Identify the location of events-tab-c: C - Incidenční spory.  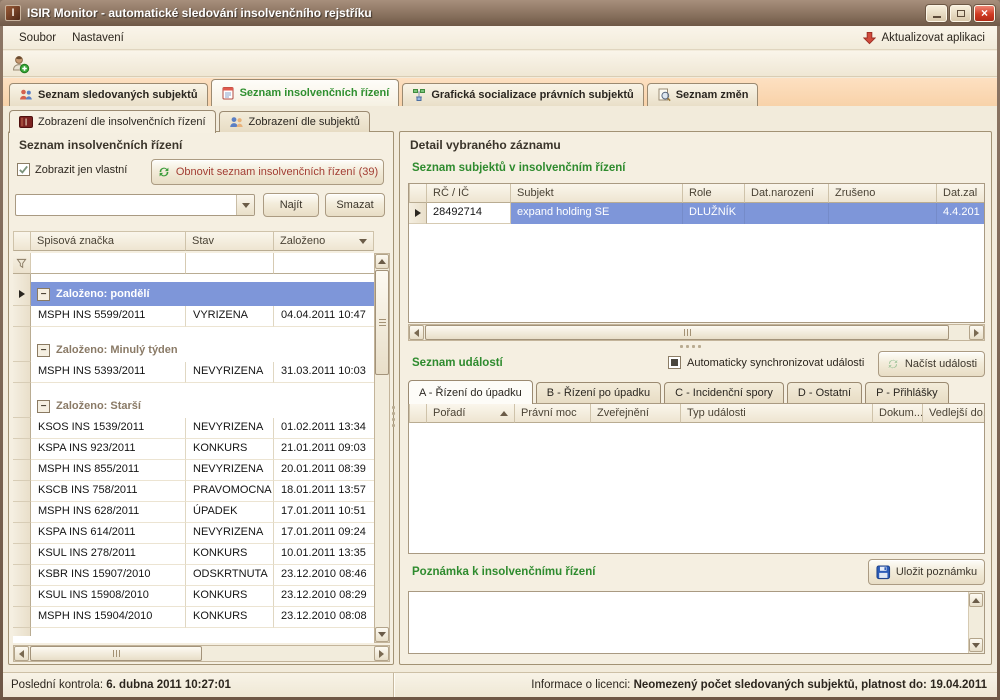
(724, 392).